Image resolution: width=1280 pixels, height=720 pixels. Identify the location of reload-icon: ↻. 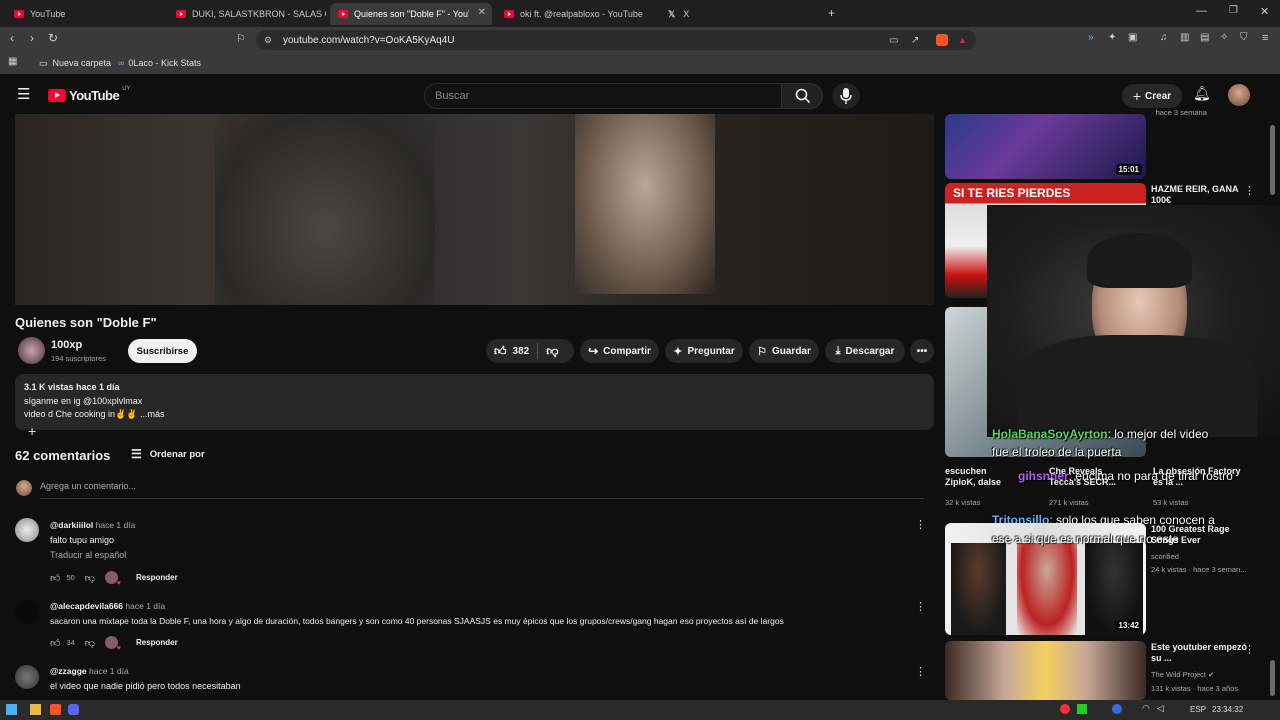
(53, 38).